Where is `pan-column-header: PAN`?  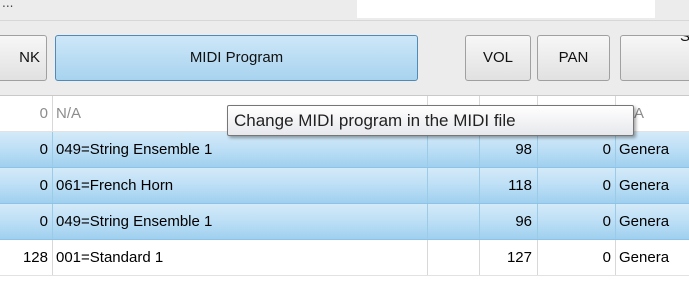 pan-column-header: PAN is located at coordinates (573, 58).